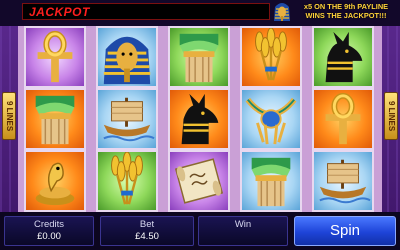 The image size is (400, 250). I want to click on promo-line-2: WINS THE JACKPOT!!!, so click(346, 15).